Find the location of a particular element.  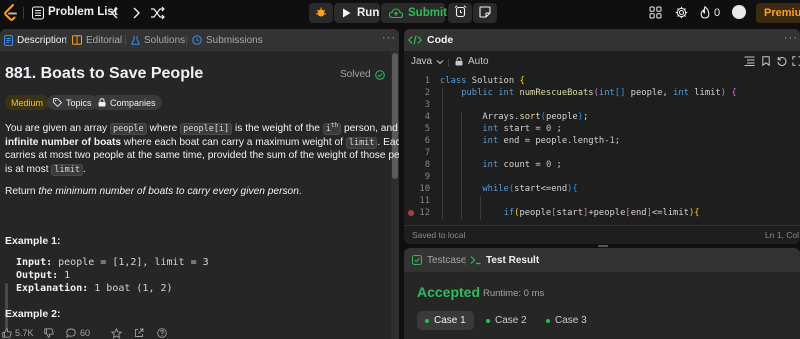

reset-icon is located at coordinates (782, 61).